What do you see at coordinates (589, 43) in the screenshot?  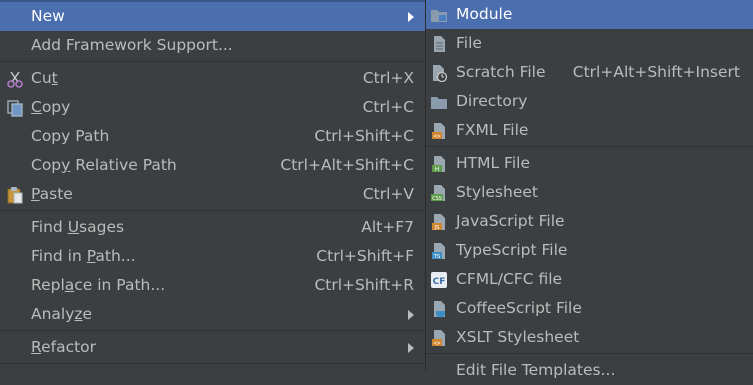 I see `submenu-item-file: File` at bounding box center [589, 43].